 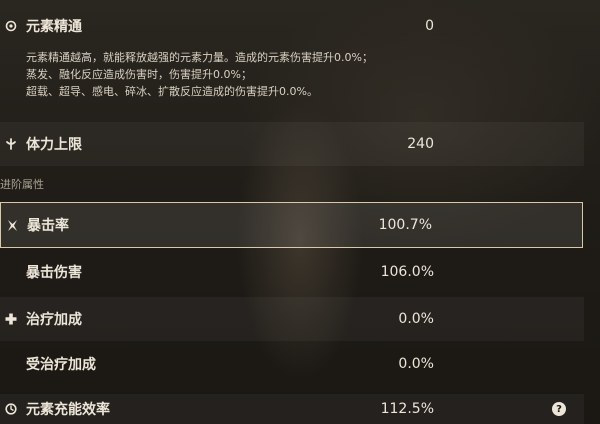 I want to click on stat-value: 0, so click(x=429, y=26).